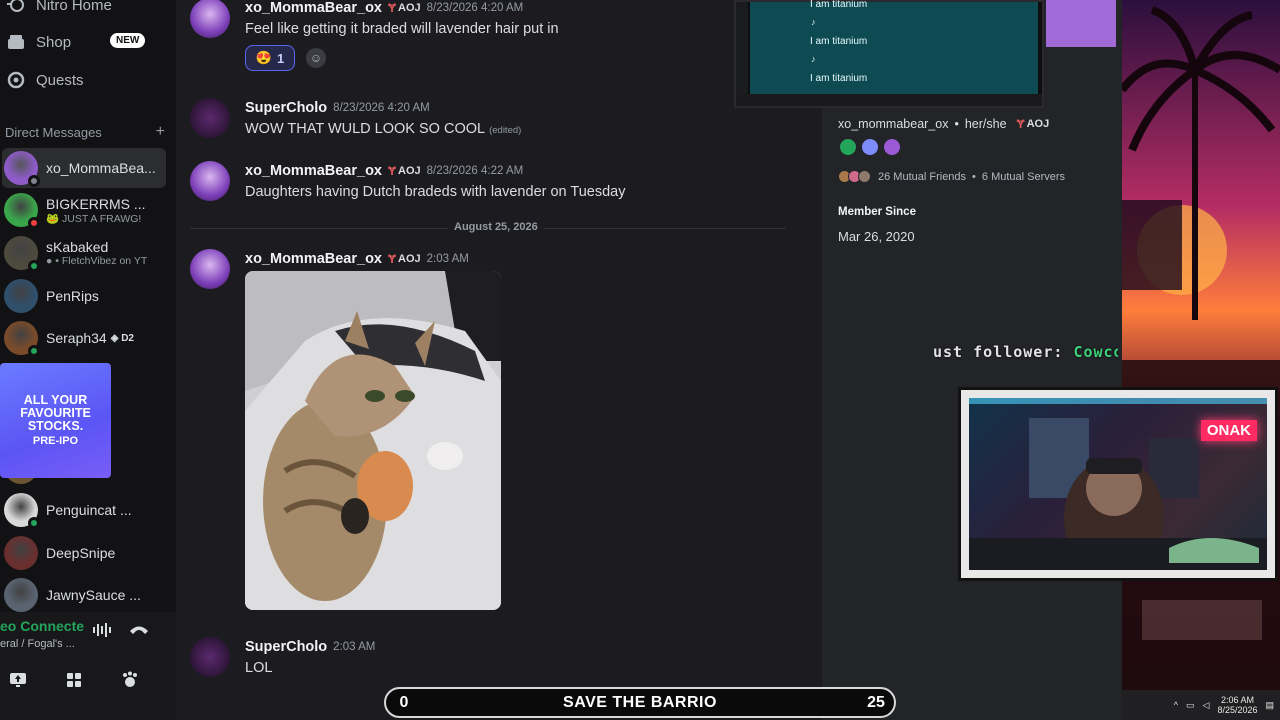 The width and height of the screenshot is (1280, 720). Describe the element at coordinates (60, 80) in the screenshot. I see `nav-label: Quests` at that location.